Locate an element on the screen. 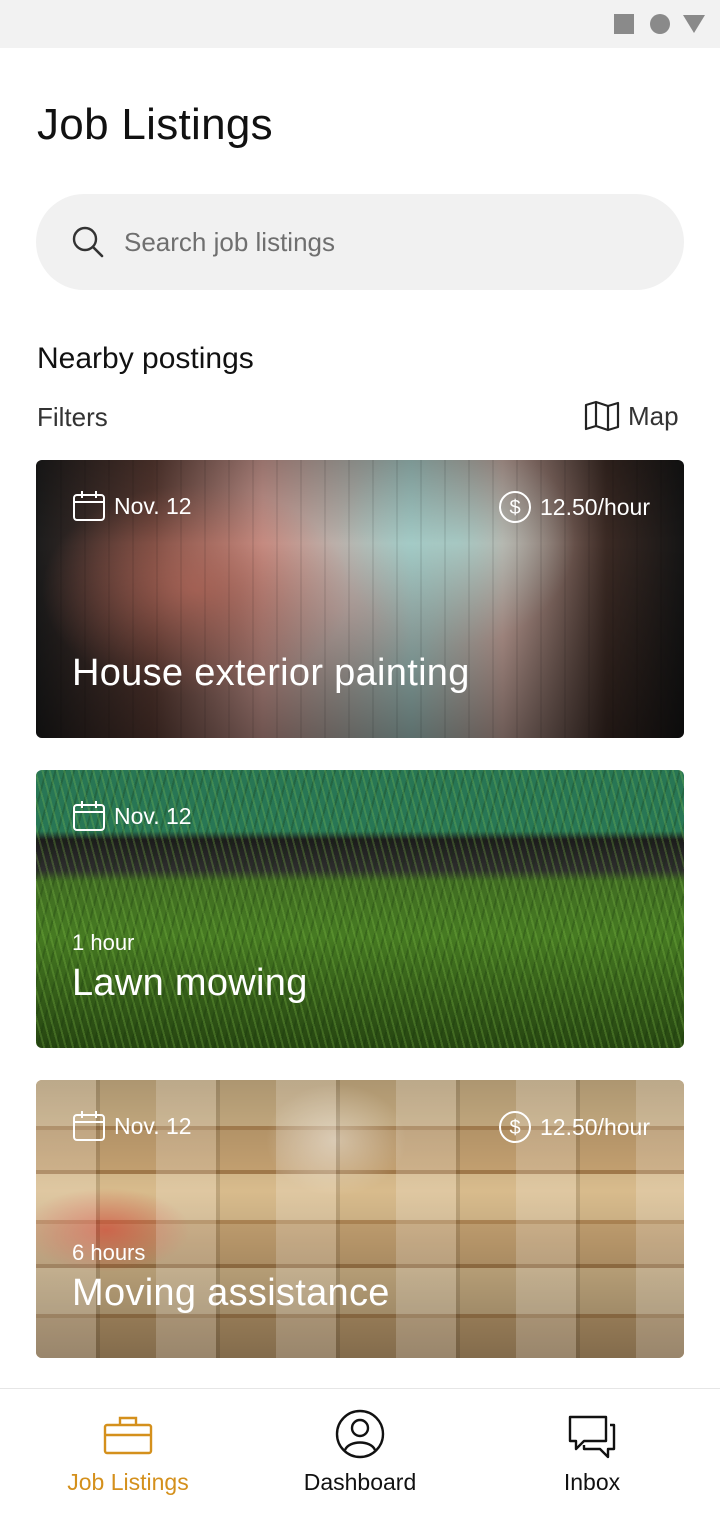 This screenshot has width=720, height=1518. map-icon is located at coordinates (602, 416).